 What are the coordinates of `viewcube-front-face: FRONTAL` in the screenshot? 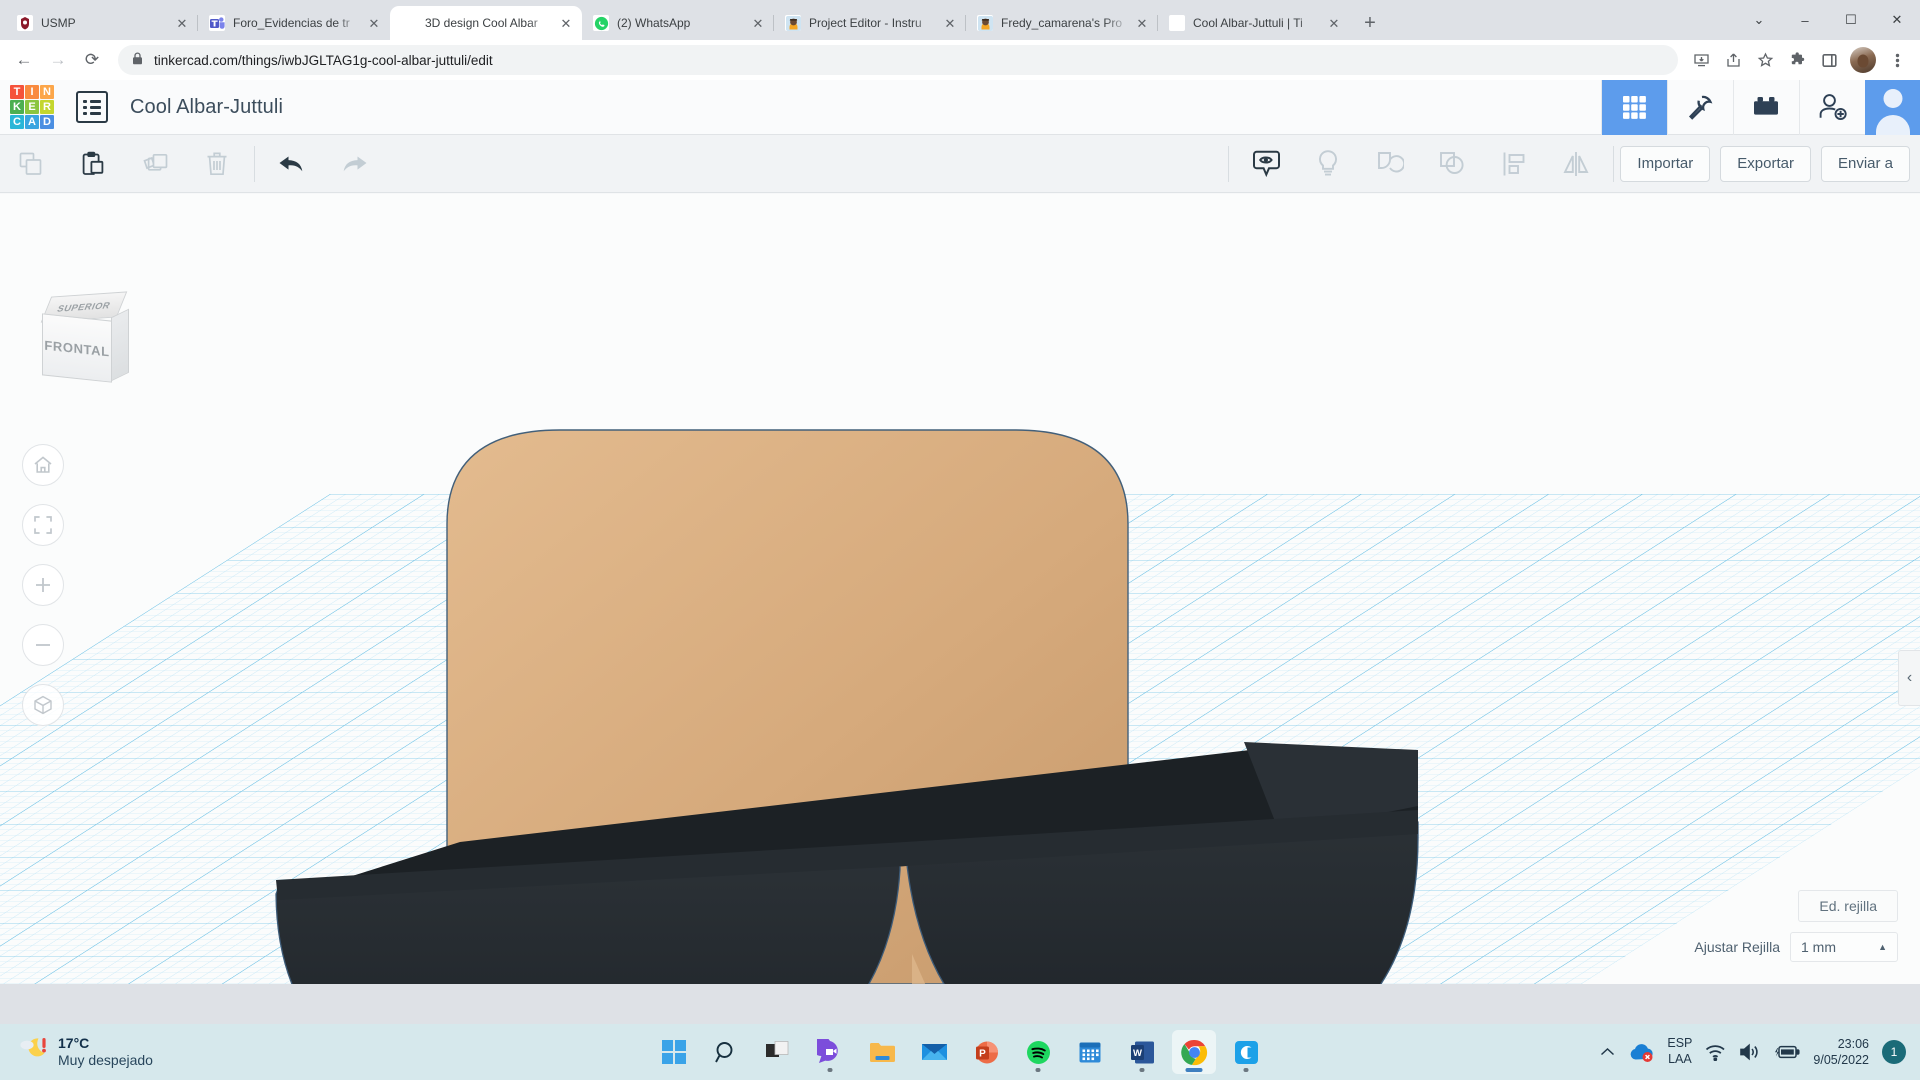 It's located at (77, 348).